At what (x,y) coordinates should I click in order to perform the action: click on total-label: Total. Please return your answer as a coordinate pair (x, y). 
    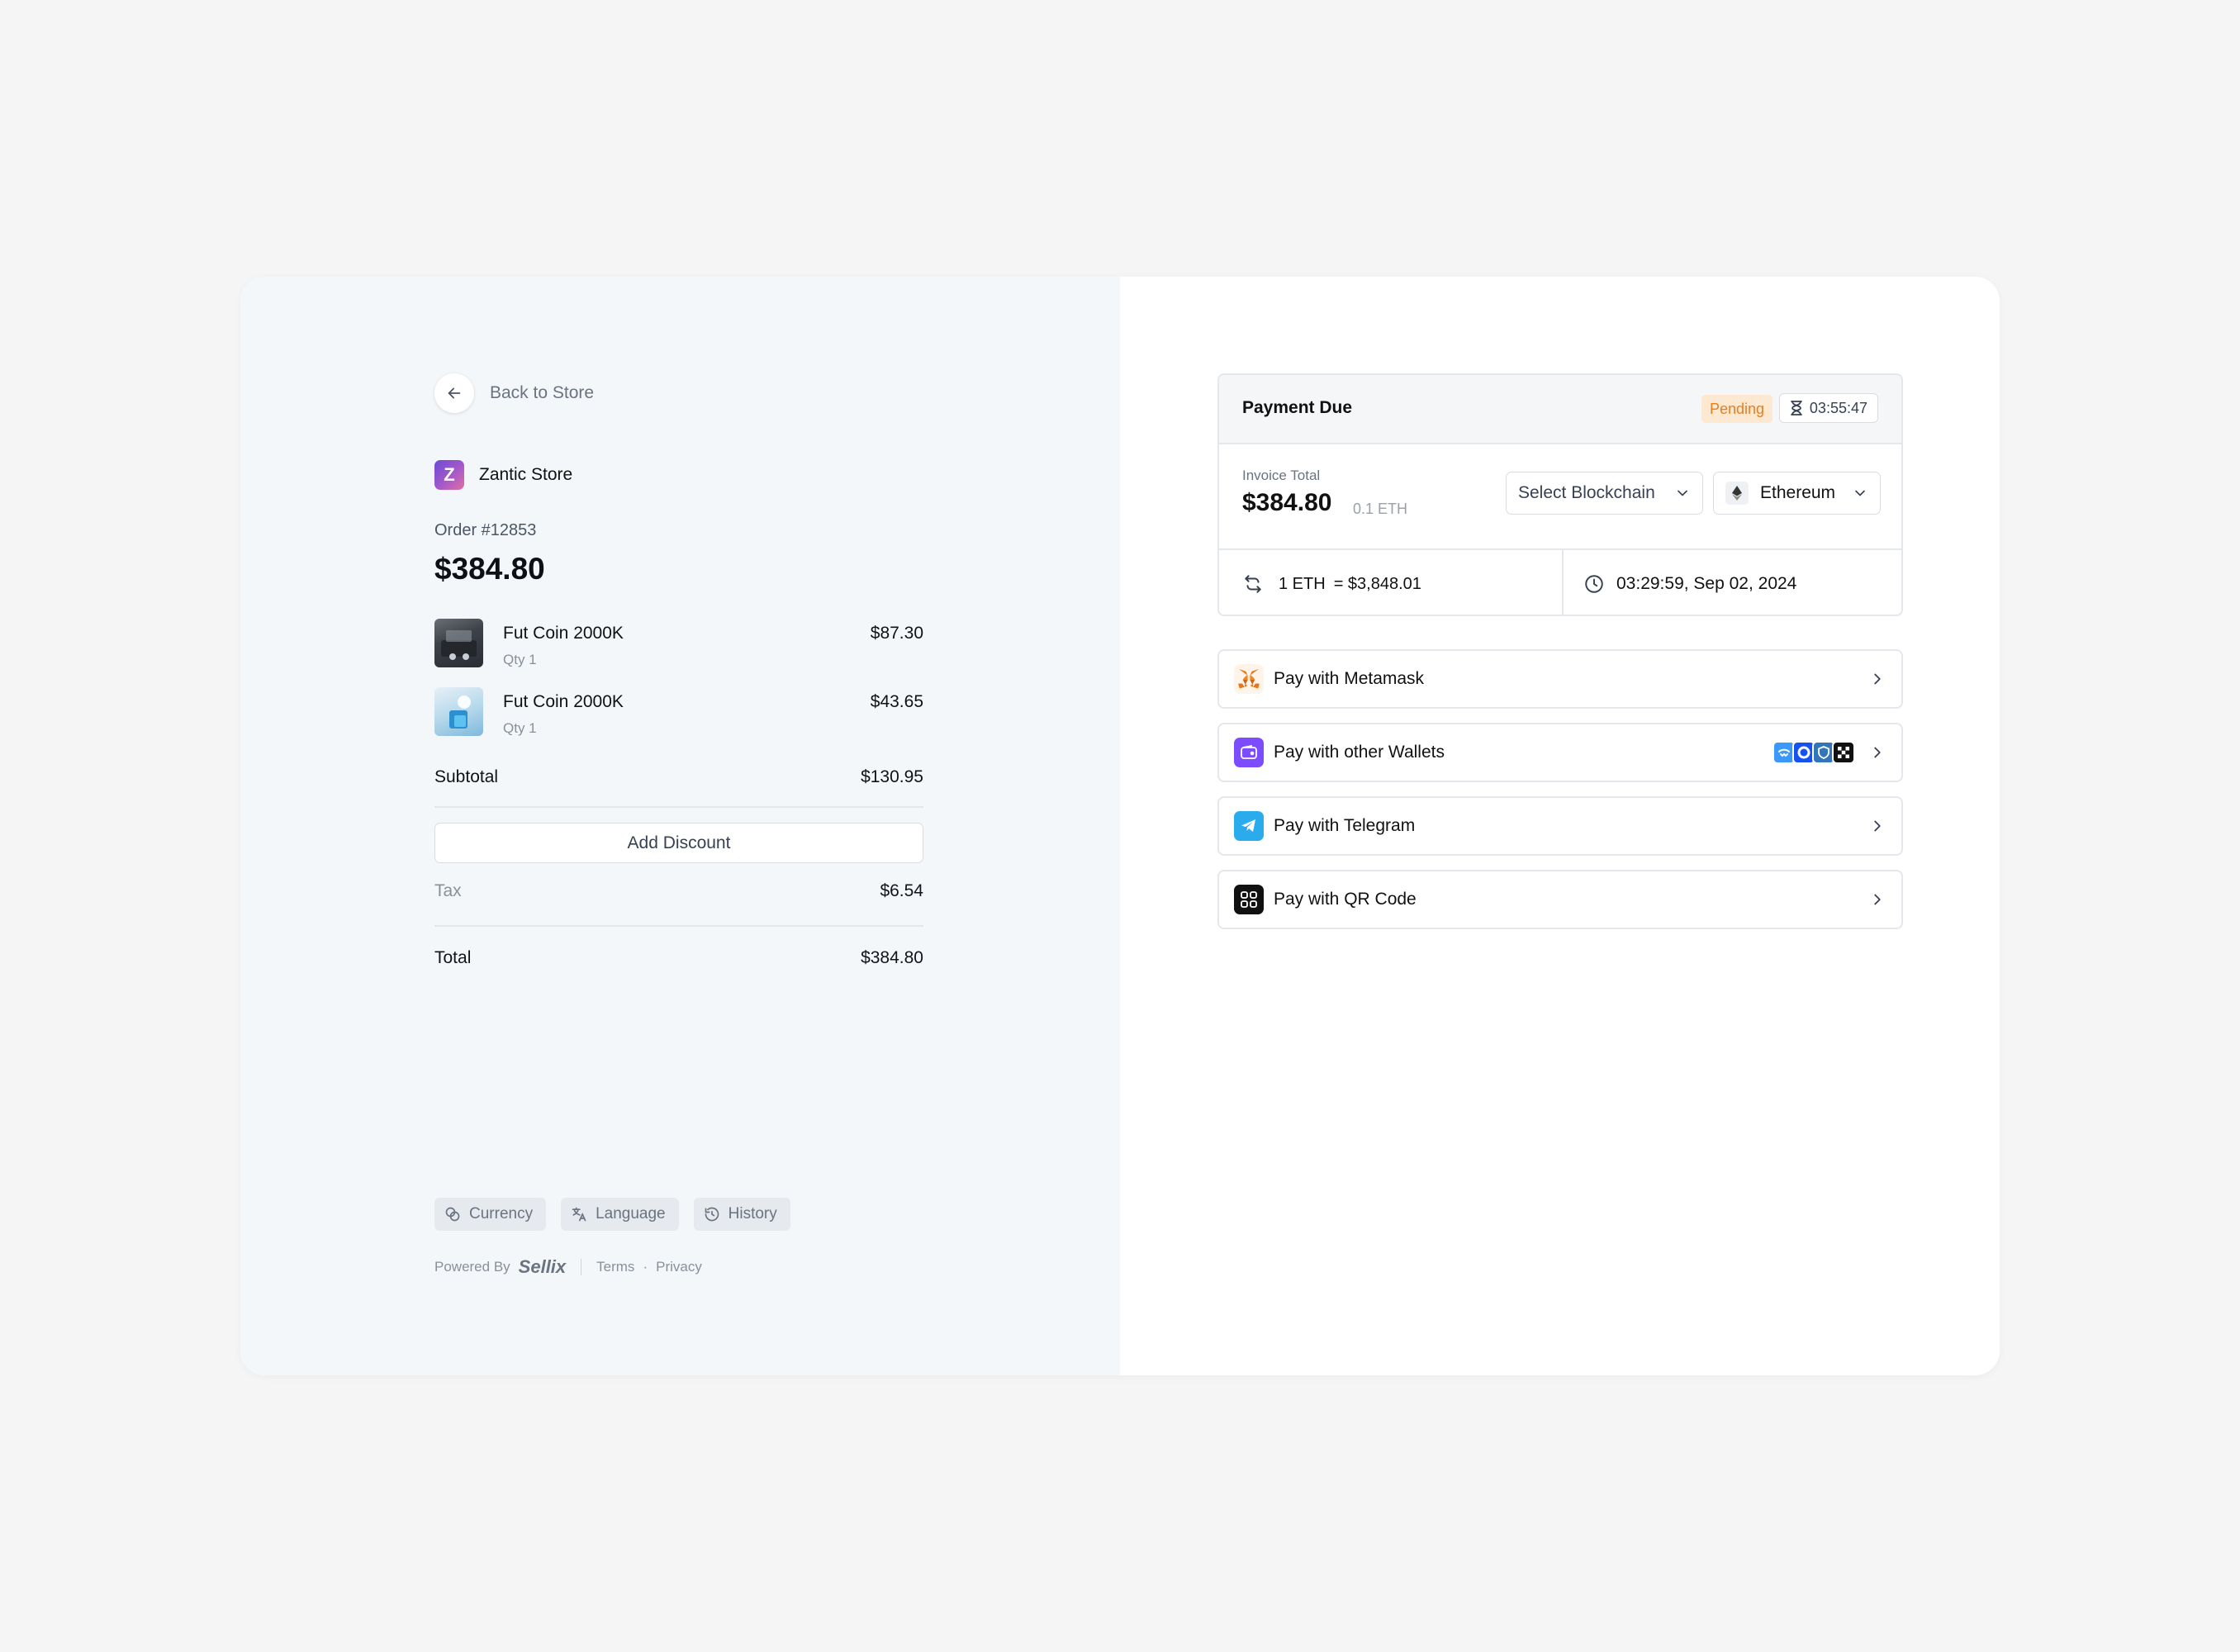
    Looking at the image, I should click on (453, 957).